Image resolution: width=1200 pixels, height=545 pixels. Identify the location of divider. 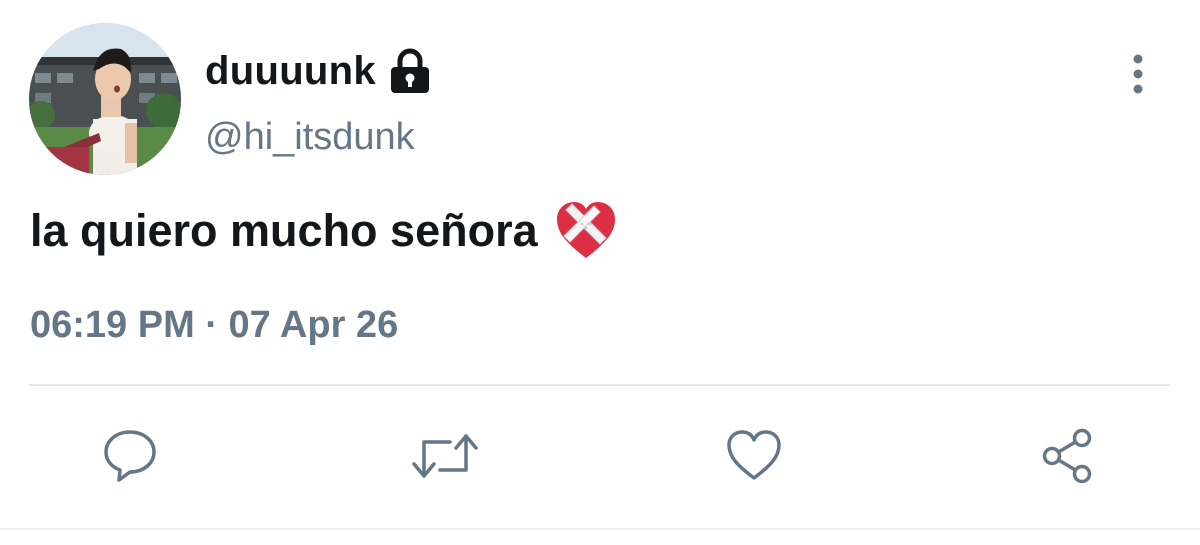
(599, 385).